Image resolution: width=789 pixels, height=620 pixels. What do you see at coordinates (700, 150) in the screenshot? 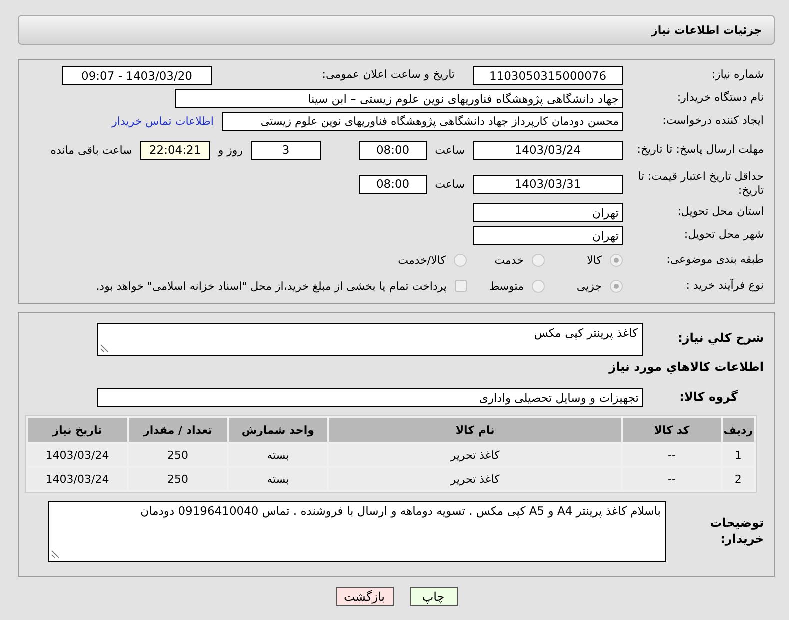
I see `field-label: مهلت ارسال پاسخ: تا تاریخ:` at bounding box center [700, 150].